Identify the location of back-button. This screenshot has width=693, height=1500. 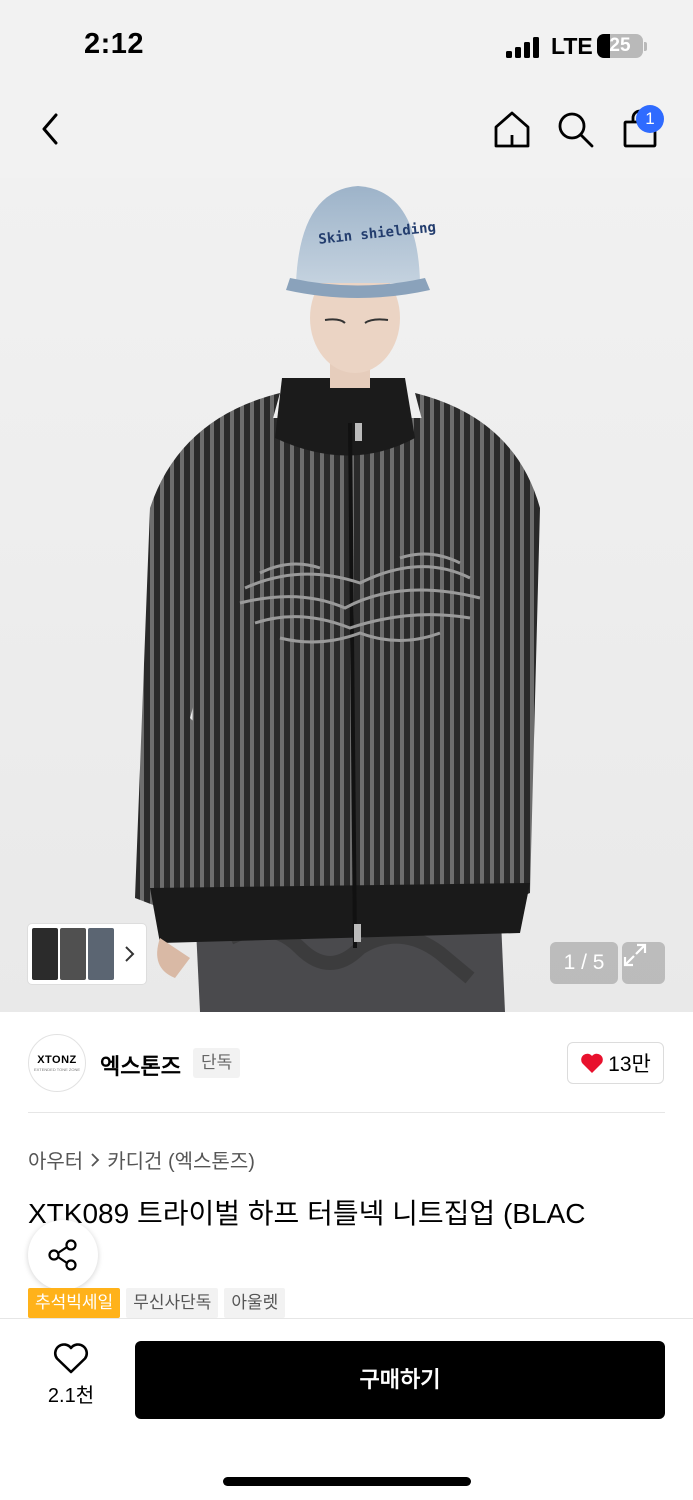
(50, 129).